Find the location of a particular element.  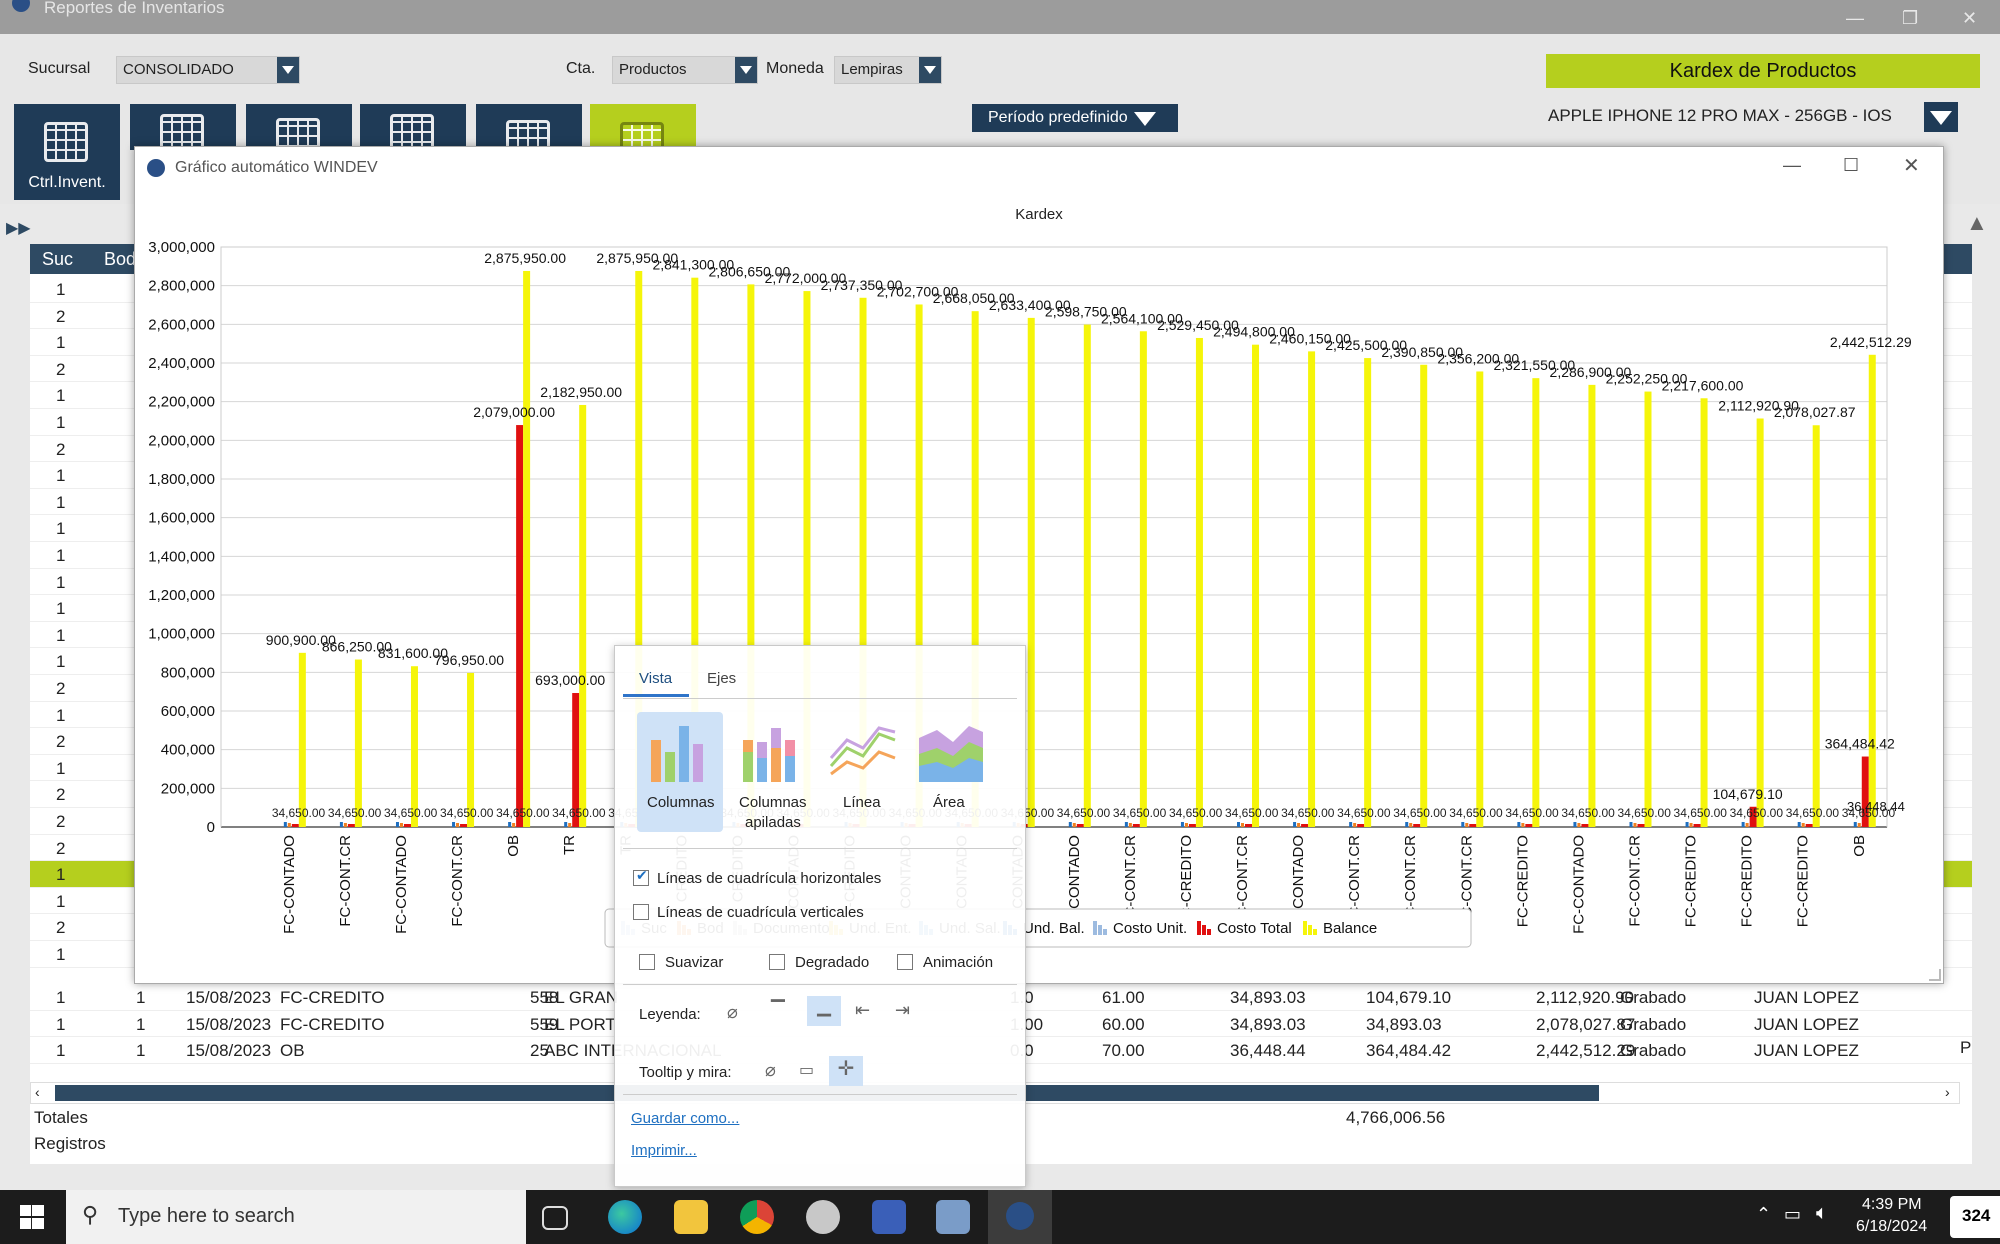

dialog-close-button: ✕ is located at coordinates (1911, 165).